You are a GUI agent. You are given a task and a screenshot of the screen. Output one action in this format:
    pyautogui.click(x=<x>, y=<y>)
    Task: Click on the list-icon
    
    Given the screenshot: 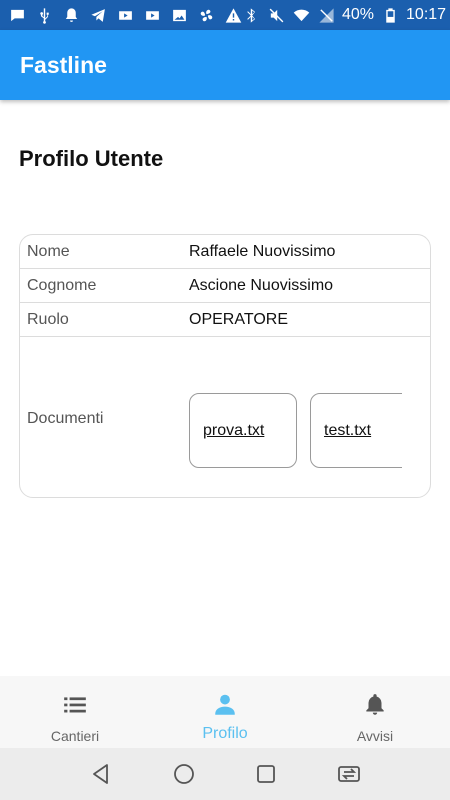 What is the action you would take?
    pyautogui.click(x=75, y=707)
    